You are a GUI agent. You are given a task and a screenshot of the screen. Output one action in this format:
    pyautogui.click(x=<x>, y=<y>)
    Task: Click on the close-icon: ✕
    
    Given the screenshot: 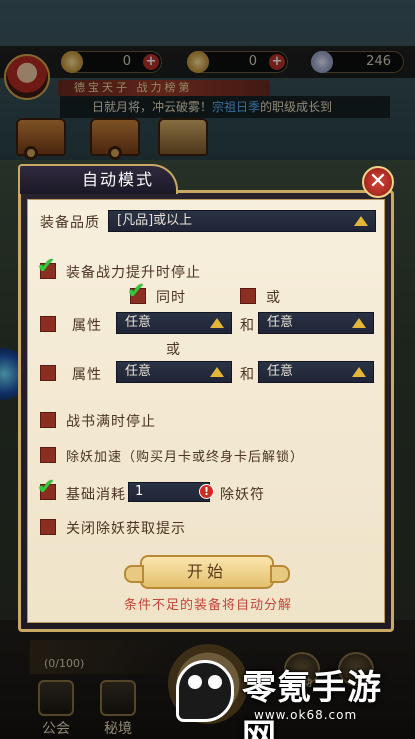 What is the action you would take?
    pyautogui.click(x=378, y=181)
    